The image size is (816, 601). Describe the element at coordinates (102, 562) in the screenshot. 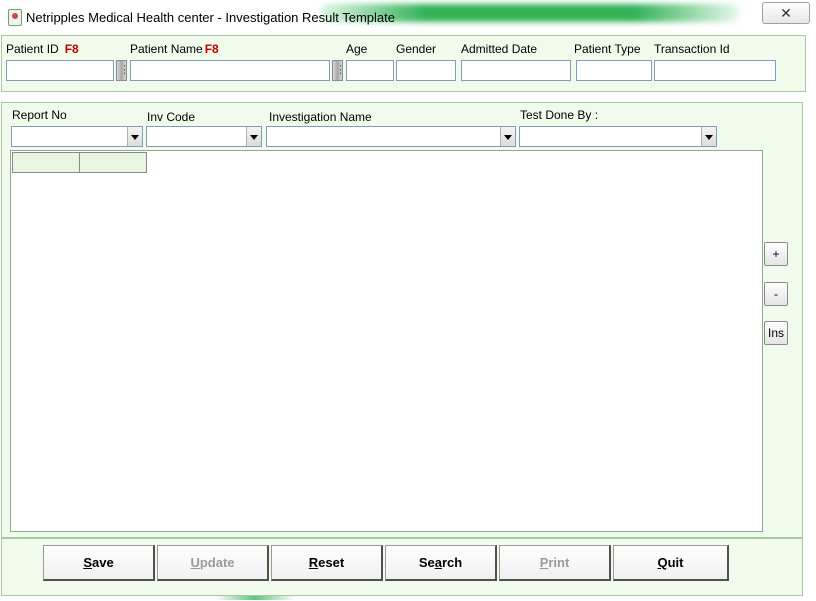

I see `save-label: ave` at that location.